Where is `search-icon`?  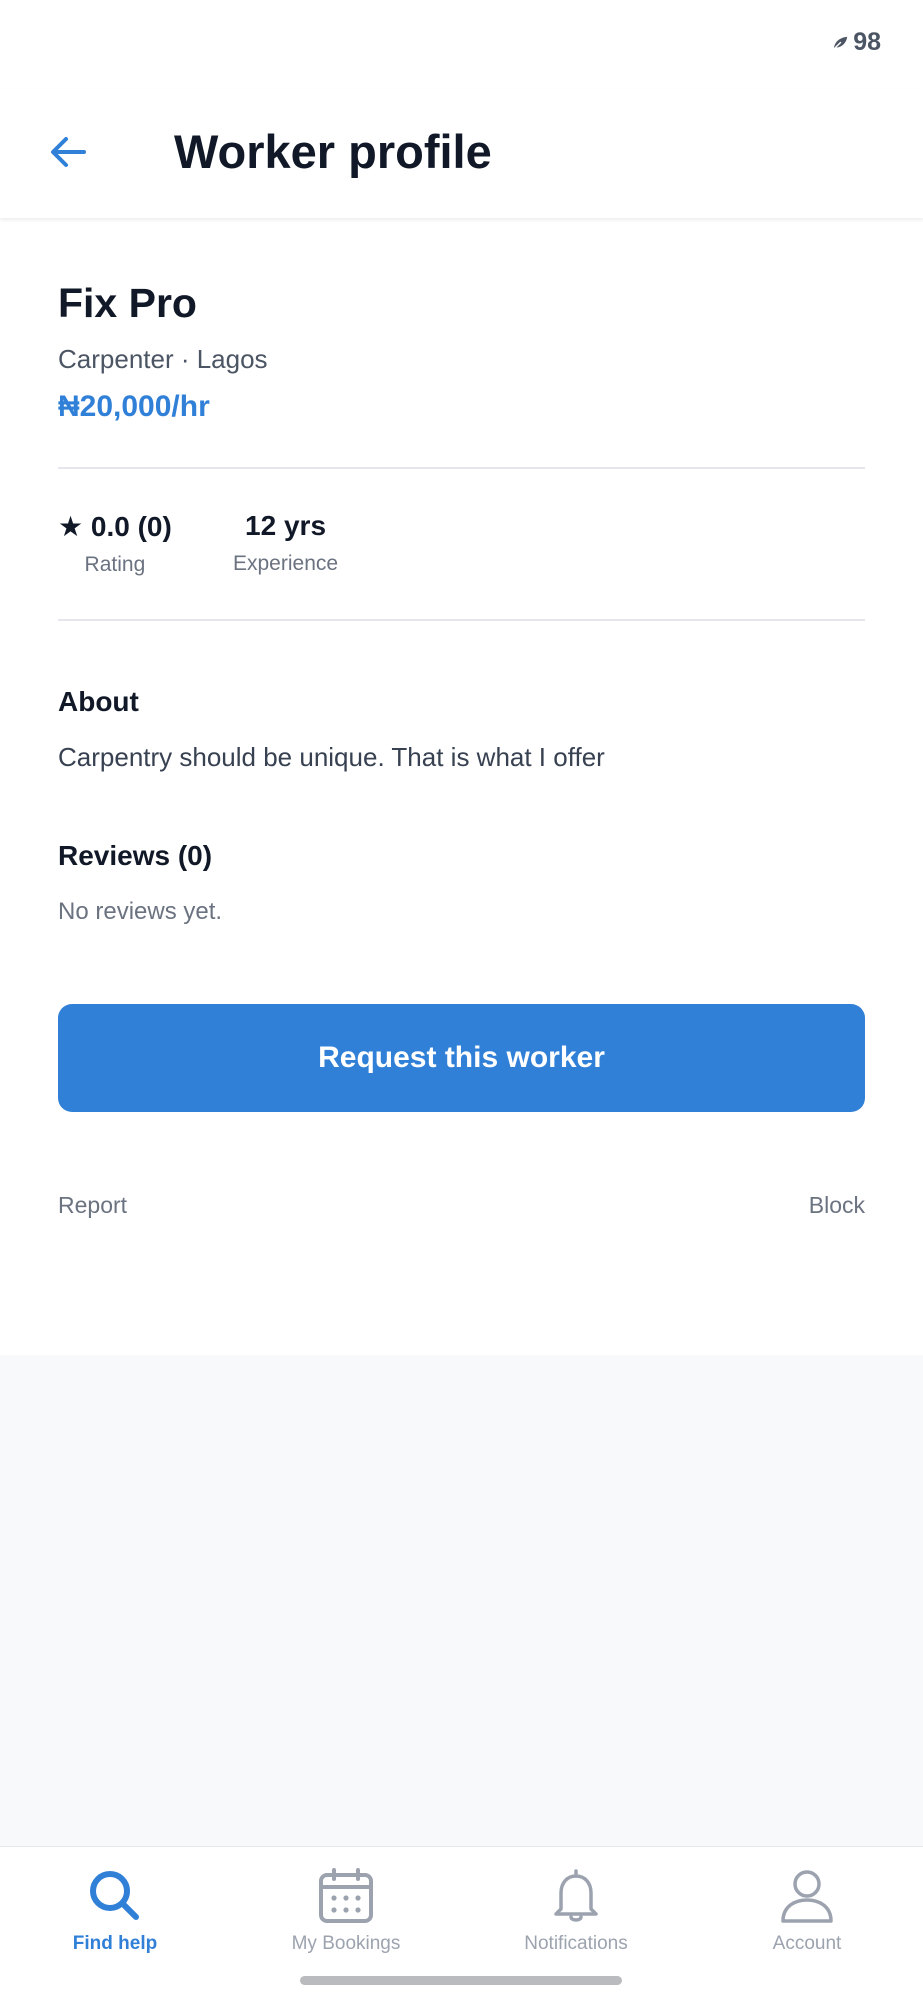 search-icon is located at coordinates (114, 1895).